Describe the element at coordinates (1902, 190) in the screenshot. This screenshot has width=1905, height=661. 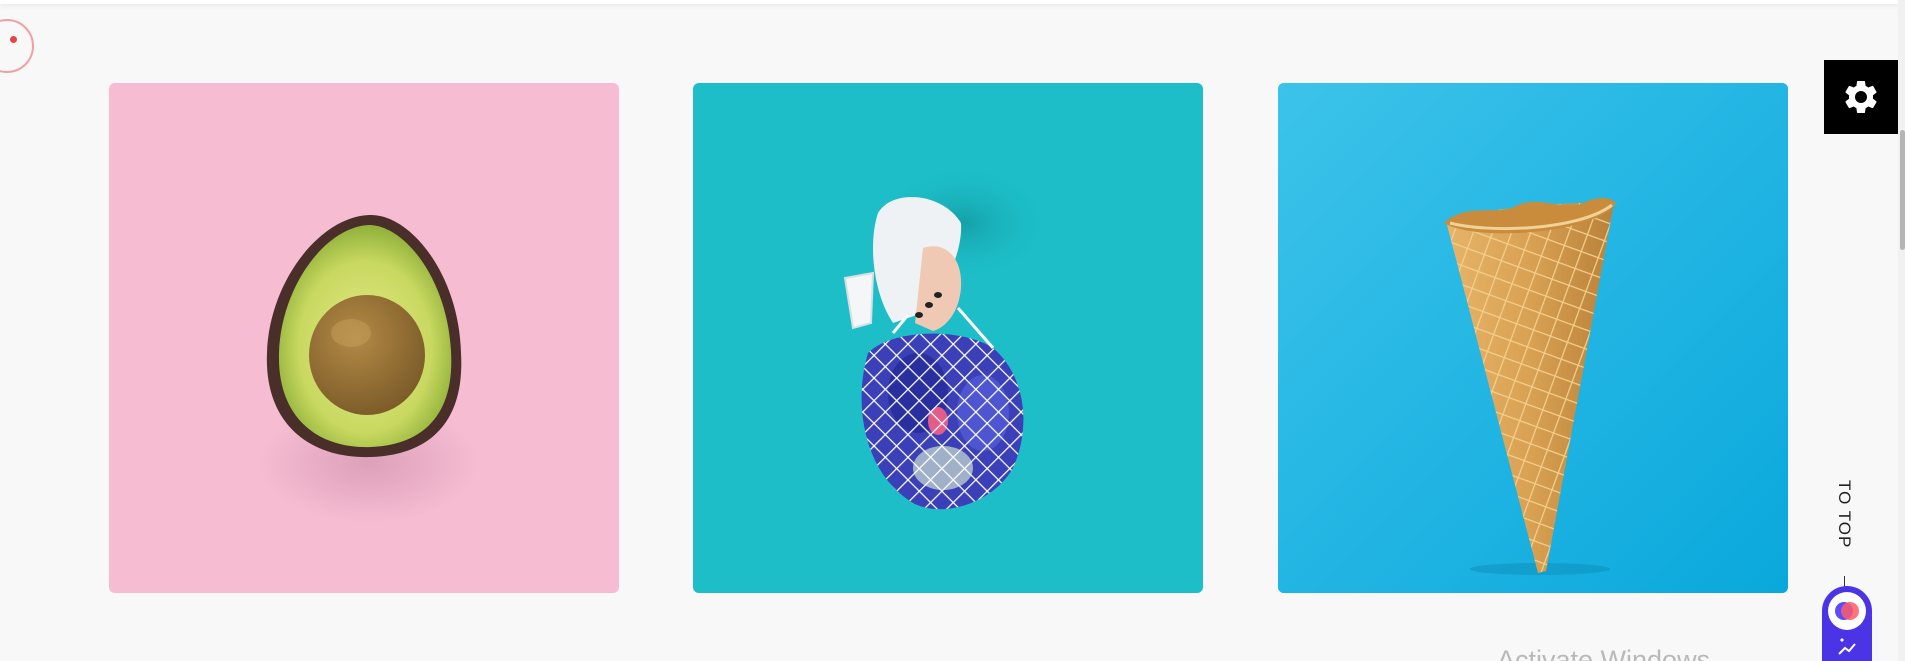
I see `scrollbar-thumb` at that location.